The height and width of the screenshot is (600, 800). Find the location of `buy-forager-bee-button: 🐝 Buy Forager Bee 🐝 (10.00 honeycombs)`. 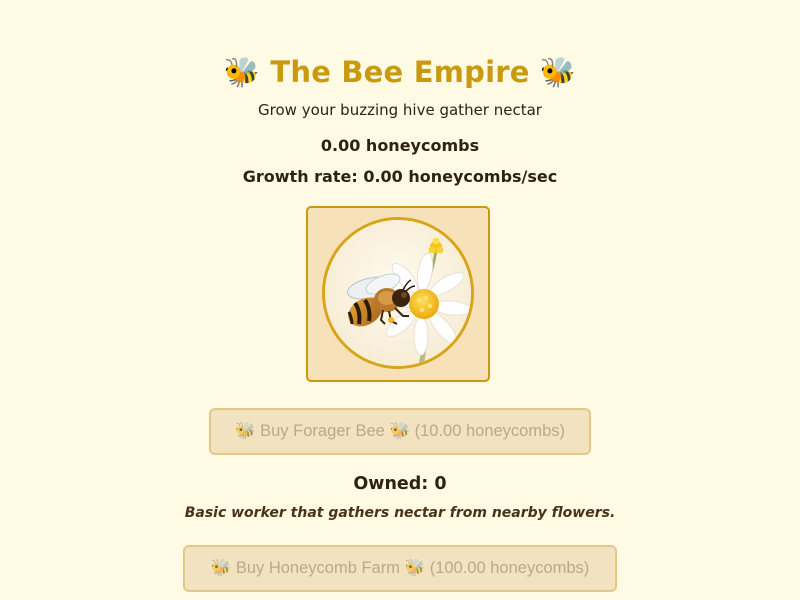

buy-forager-bee-button: 🐝 Buy Forager Bee 🐝 (10.00 honeycombs) is located at coordinates (400, 431).